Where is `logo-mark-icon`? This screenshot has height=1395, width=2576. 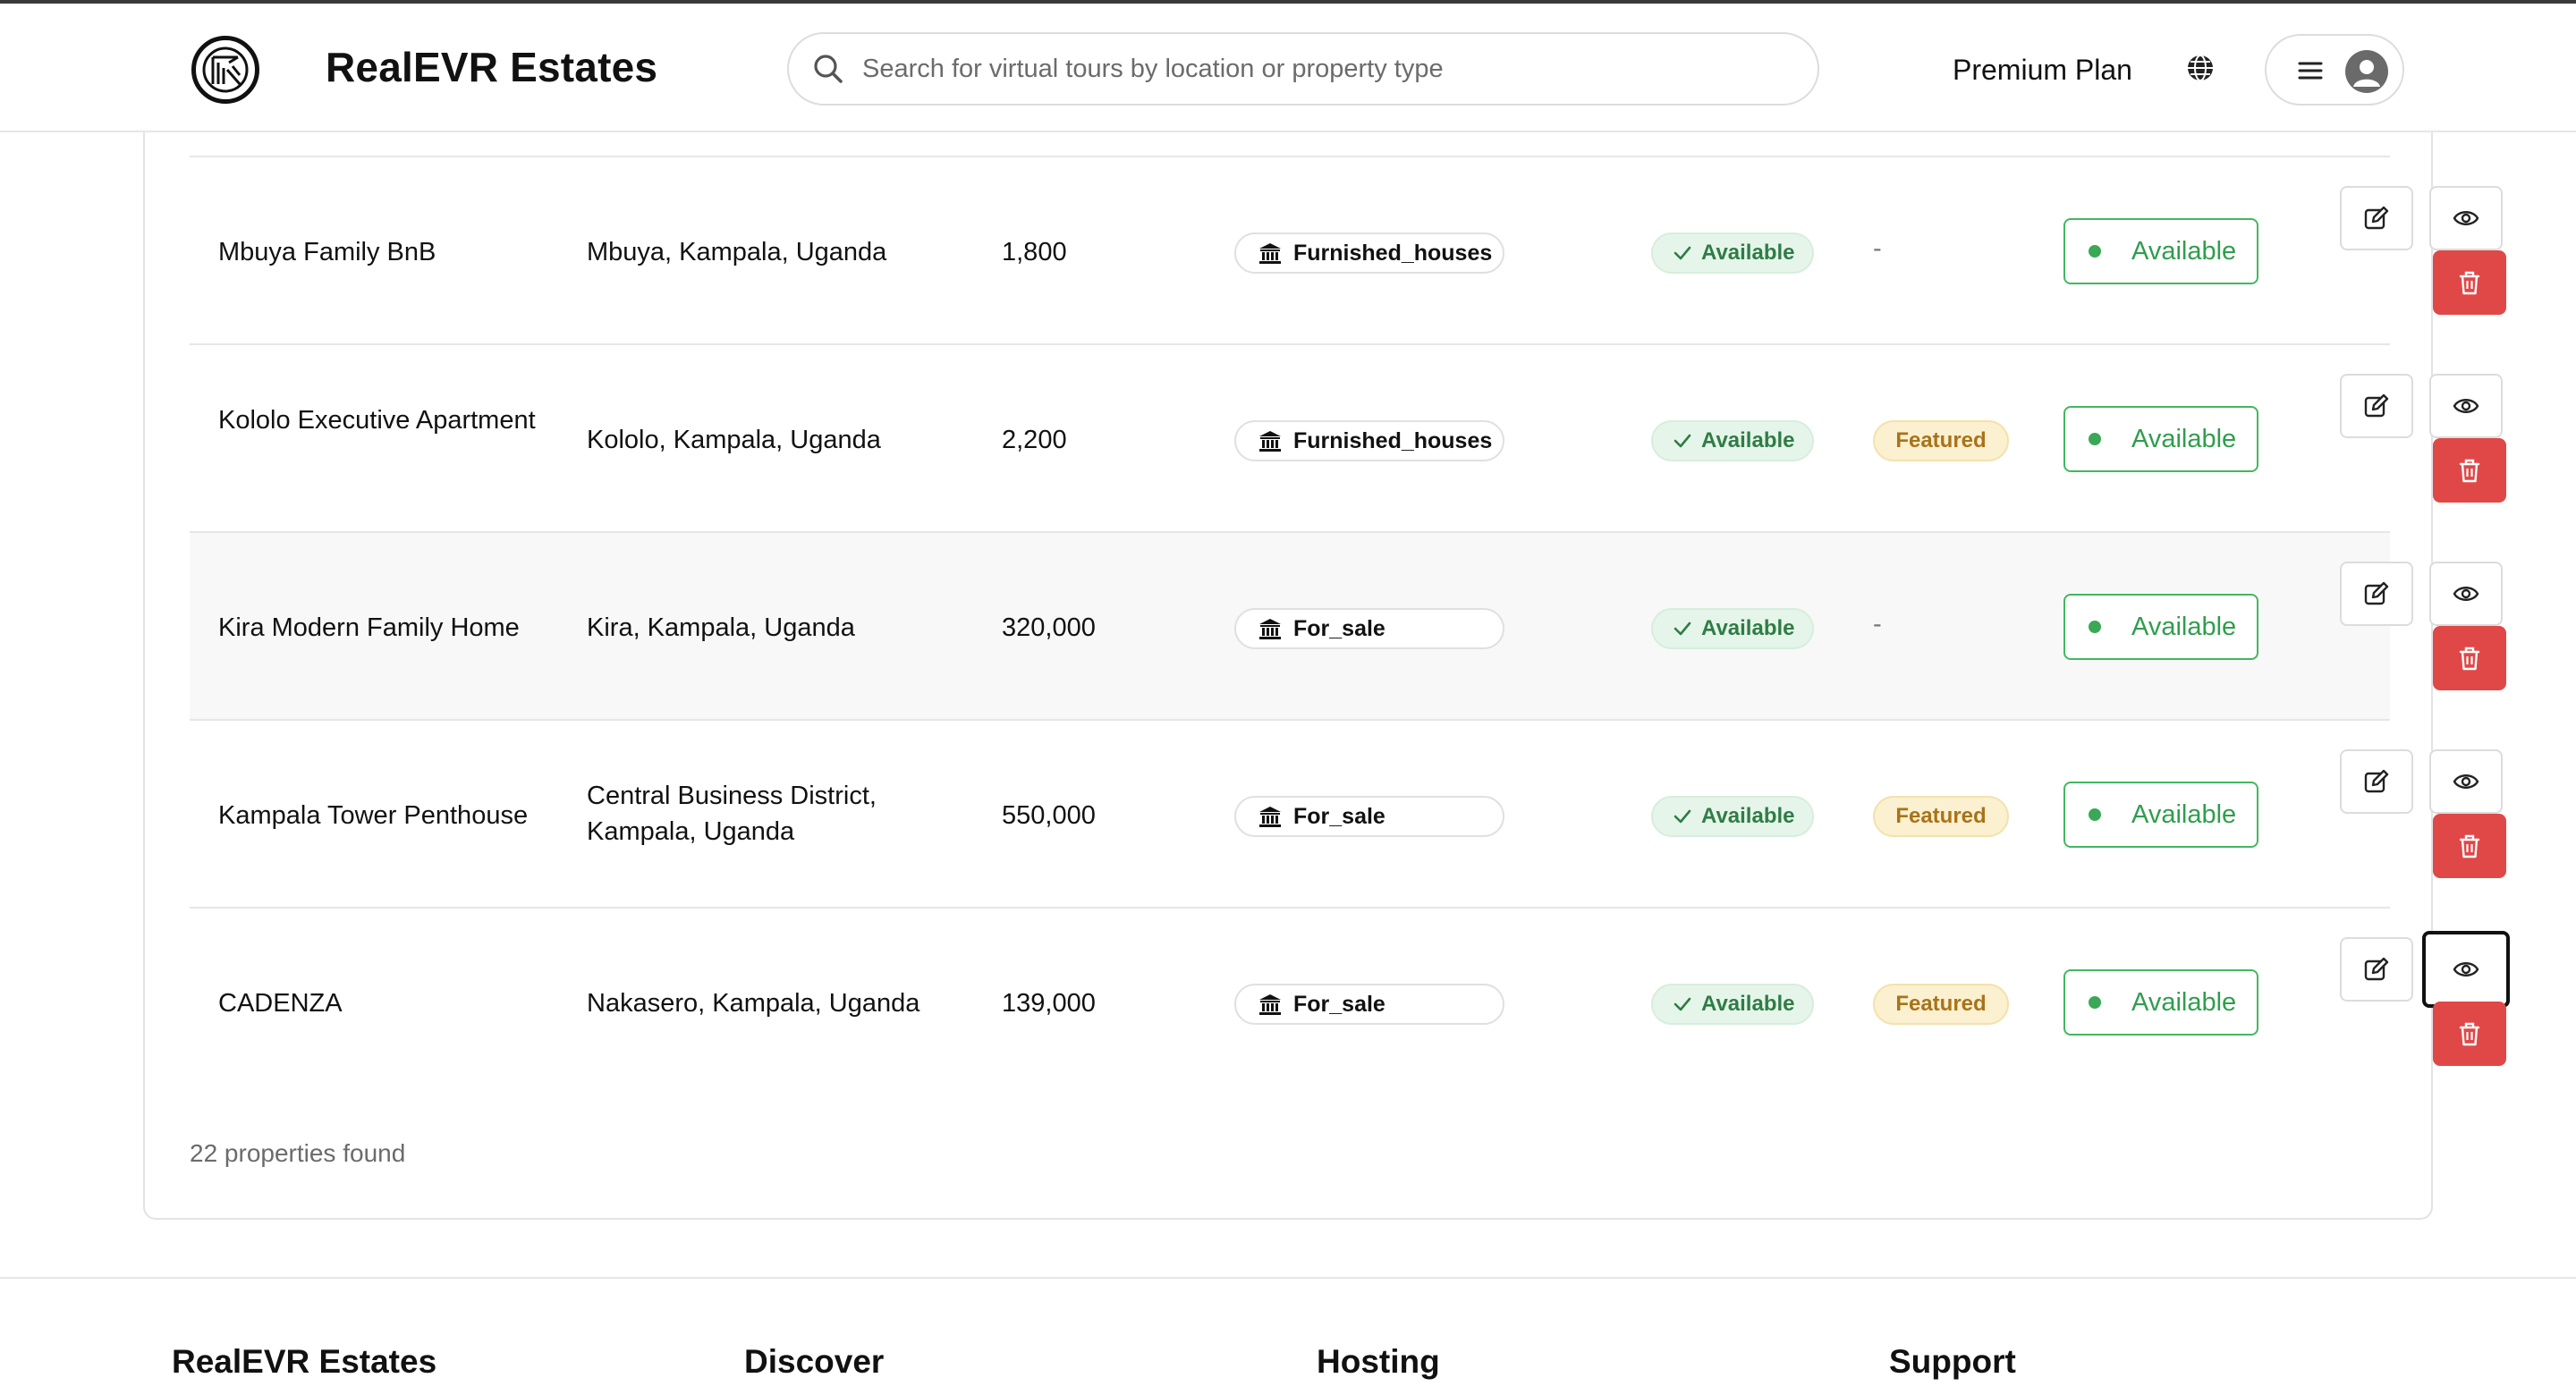
logo-mark-icon is located at coordinates (225, 69).